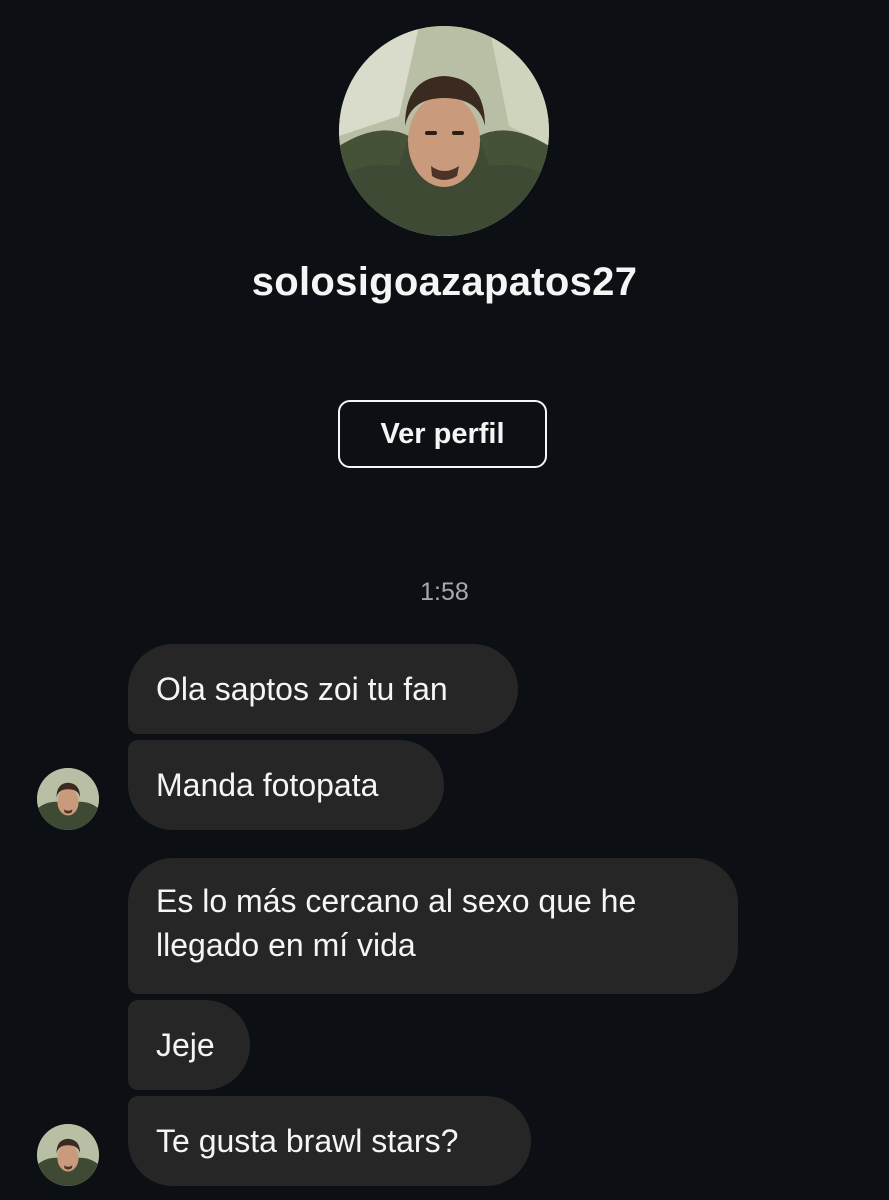 This screenshot has width=889, height=1200. What do you see at coordinates (444, 592) in the screenshot?
I see `message-timestamp: 1:58` at bounding box center [444, 592].